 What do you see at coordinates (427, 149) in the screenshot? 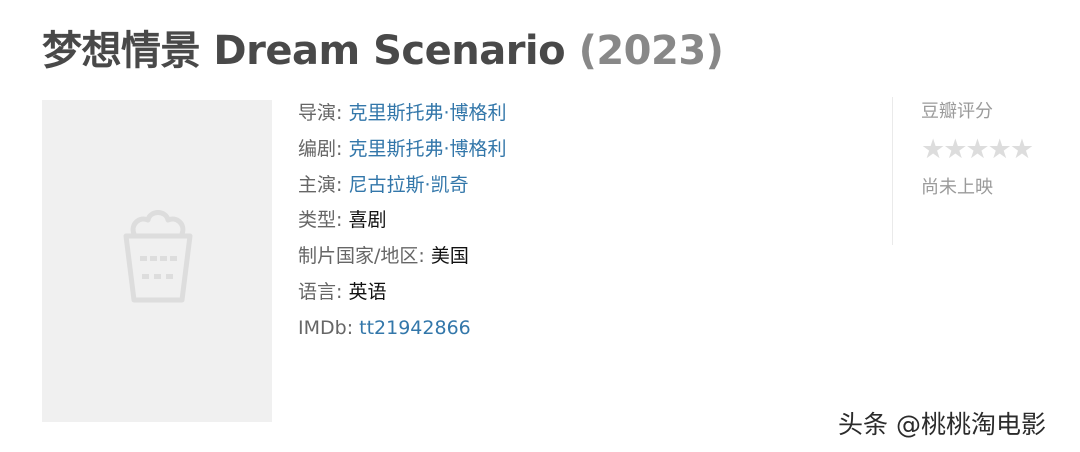
I see `writer-link: 克里斯托弗·博格利` at bounding box center [427, 149].